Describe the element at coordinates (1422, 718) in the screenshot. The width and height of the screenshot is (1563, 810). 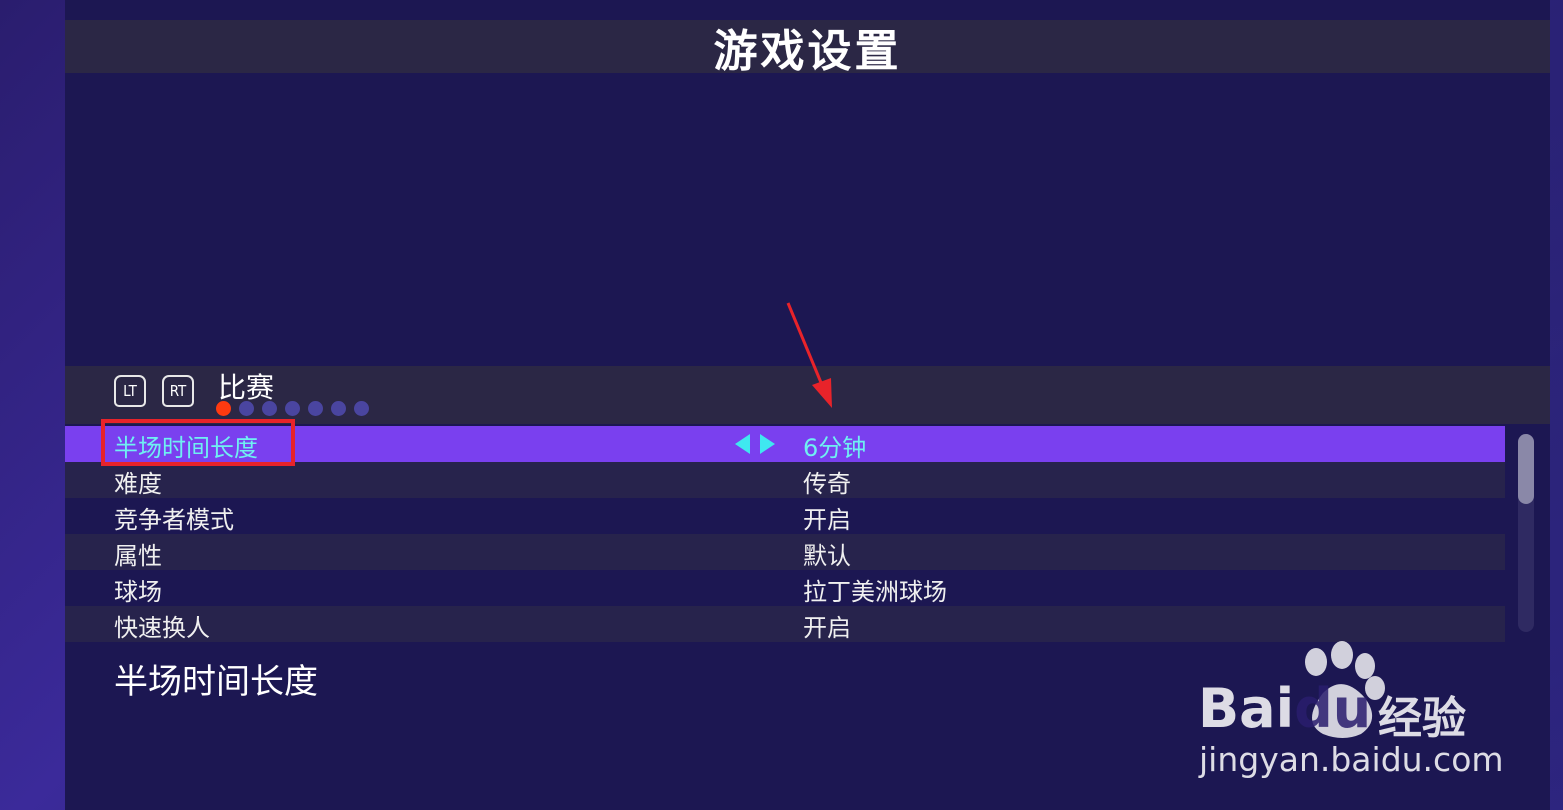
I see `watermark-suffix: 经验` at that location.